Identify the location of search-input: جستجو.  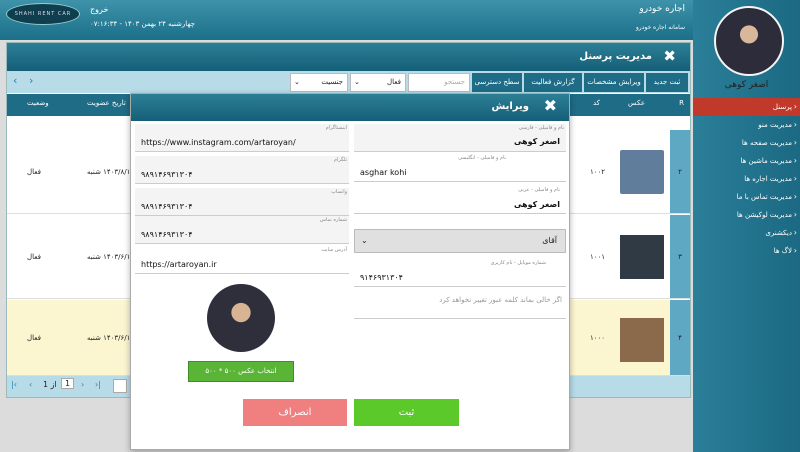
(439, 82).